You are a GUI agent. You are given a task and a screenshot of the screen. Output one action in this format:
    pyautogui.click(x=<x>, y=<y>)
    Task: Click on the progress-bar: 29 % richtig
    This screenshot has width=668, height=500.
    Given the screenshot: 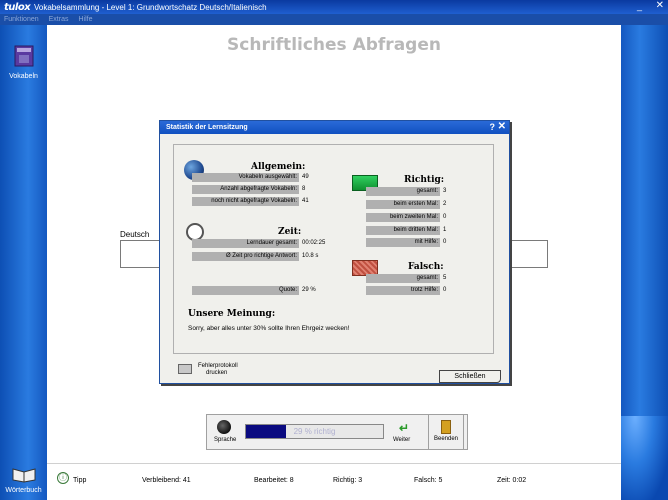 What is the action you would take?
    pyautogui.click(x=314, y=431)
    